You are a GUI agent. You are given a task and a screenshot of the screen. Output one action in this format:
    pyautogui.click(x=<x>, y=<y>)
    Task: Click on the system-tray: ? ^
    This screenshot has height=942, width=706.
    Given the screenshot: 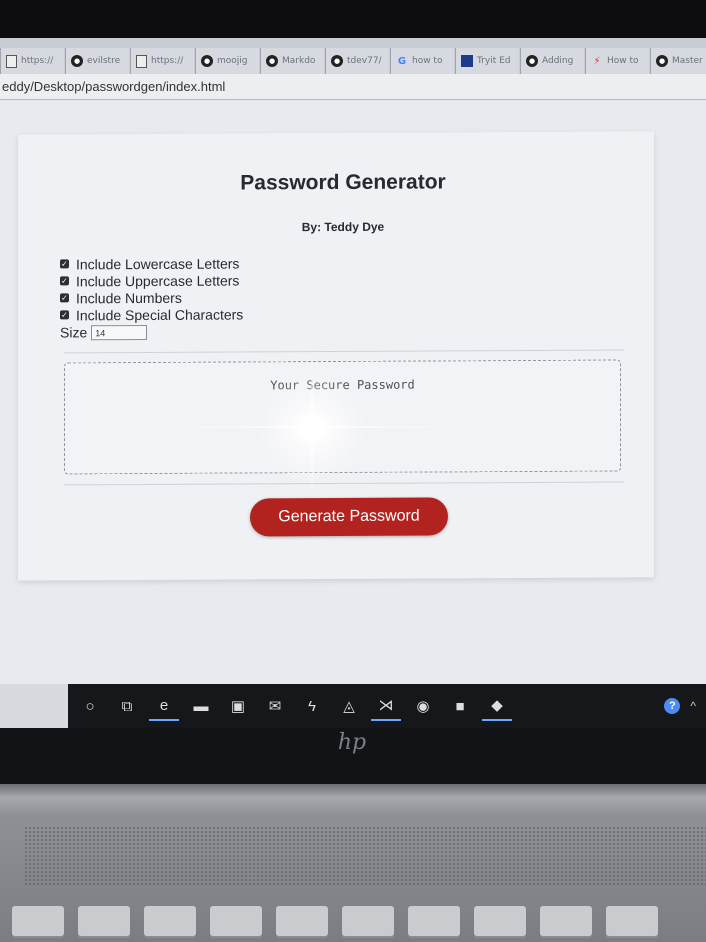 What is the action you would take?
    pyautogui.click(x=680, y=706)
    